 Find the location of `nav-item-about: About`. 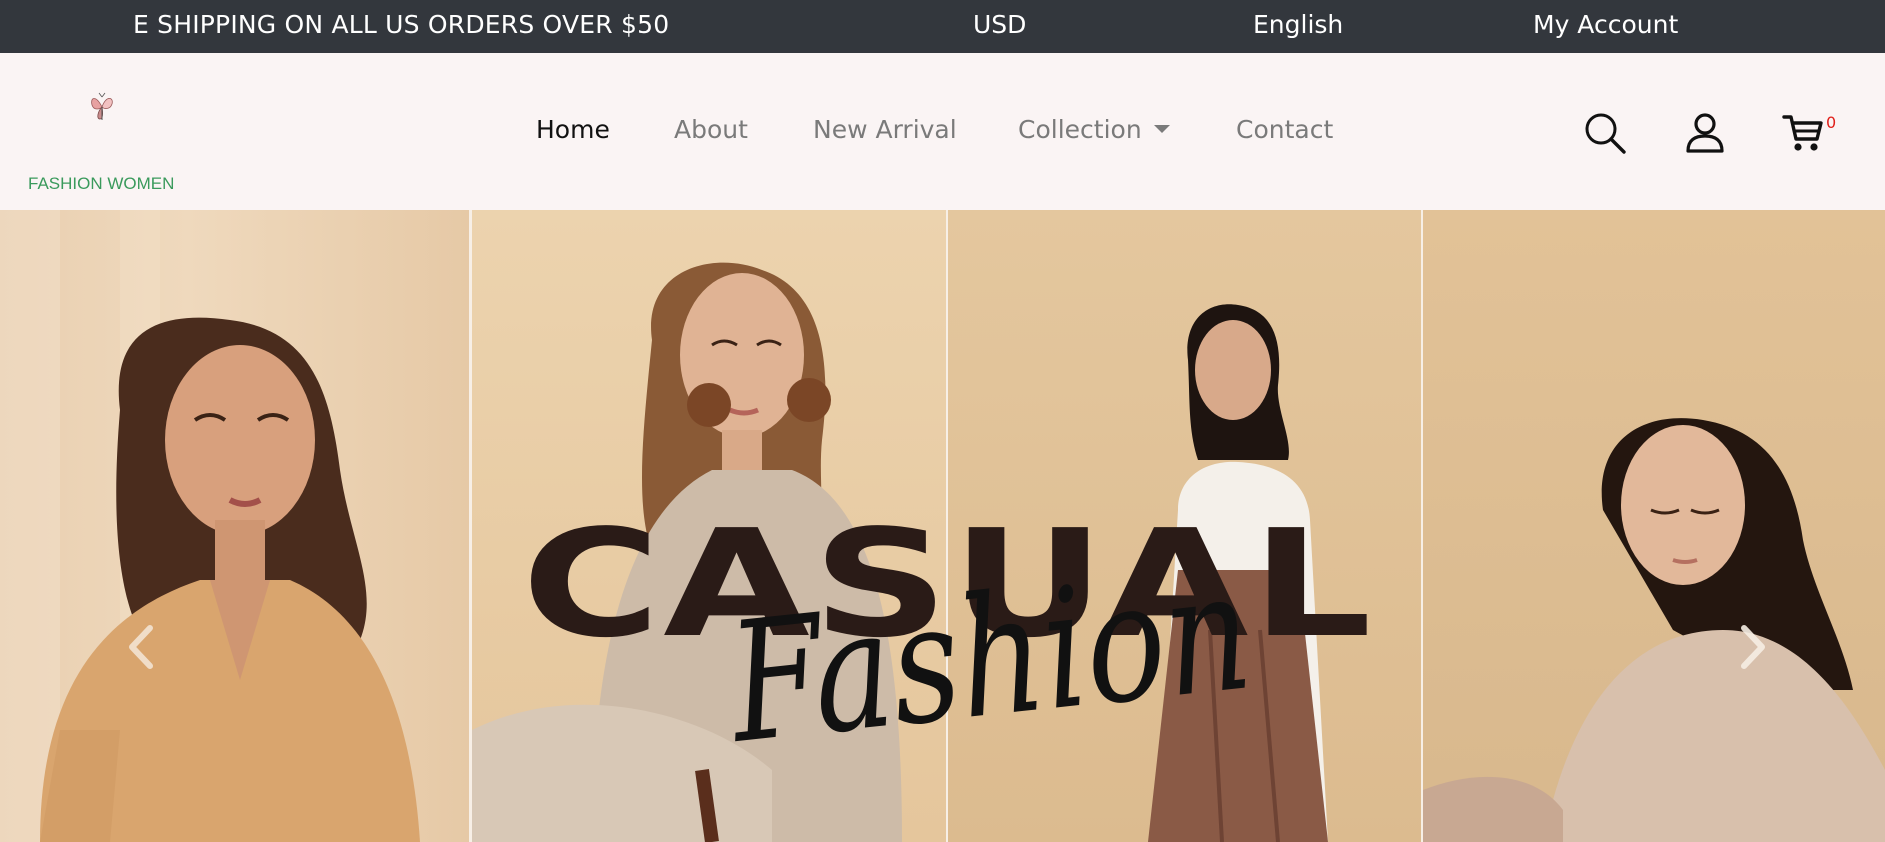

nav-item-about: About is located at coordinates (711, 129).